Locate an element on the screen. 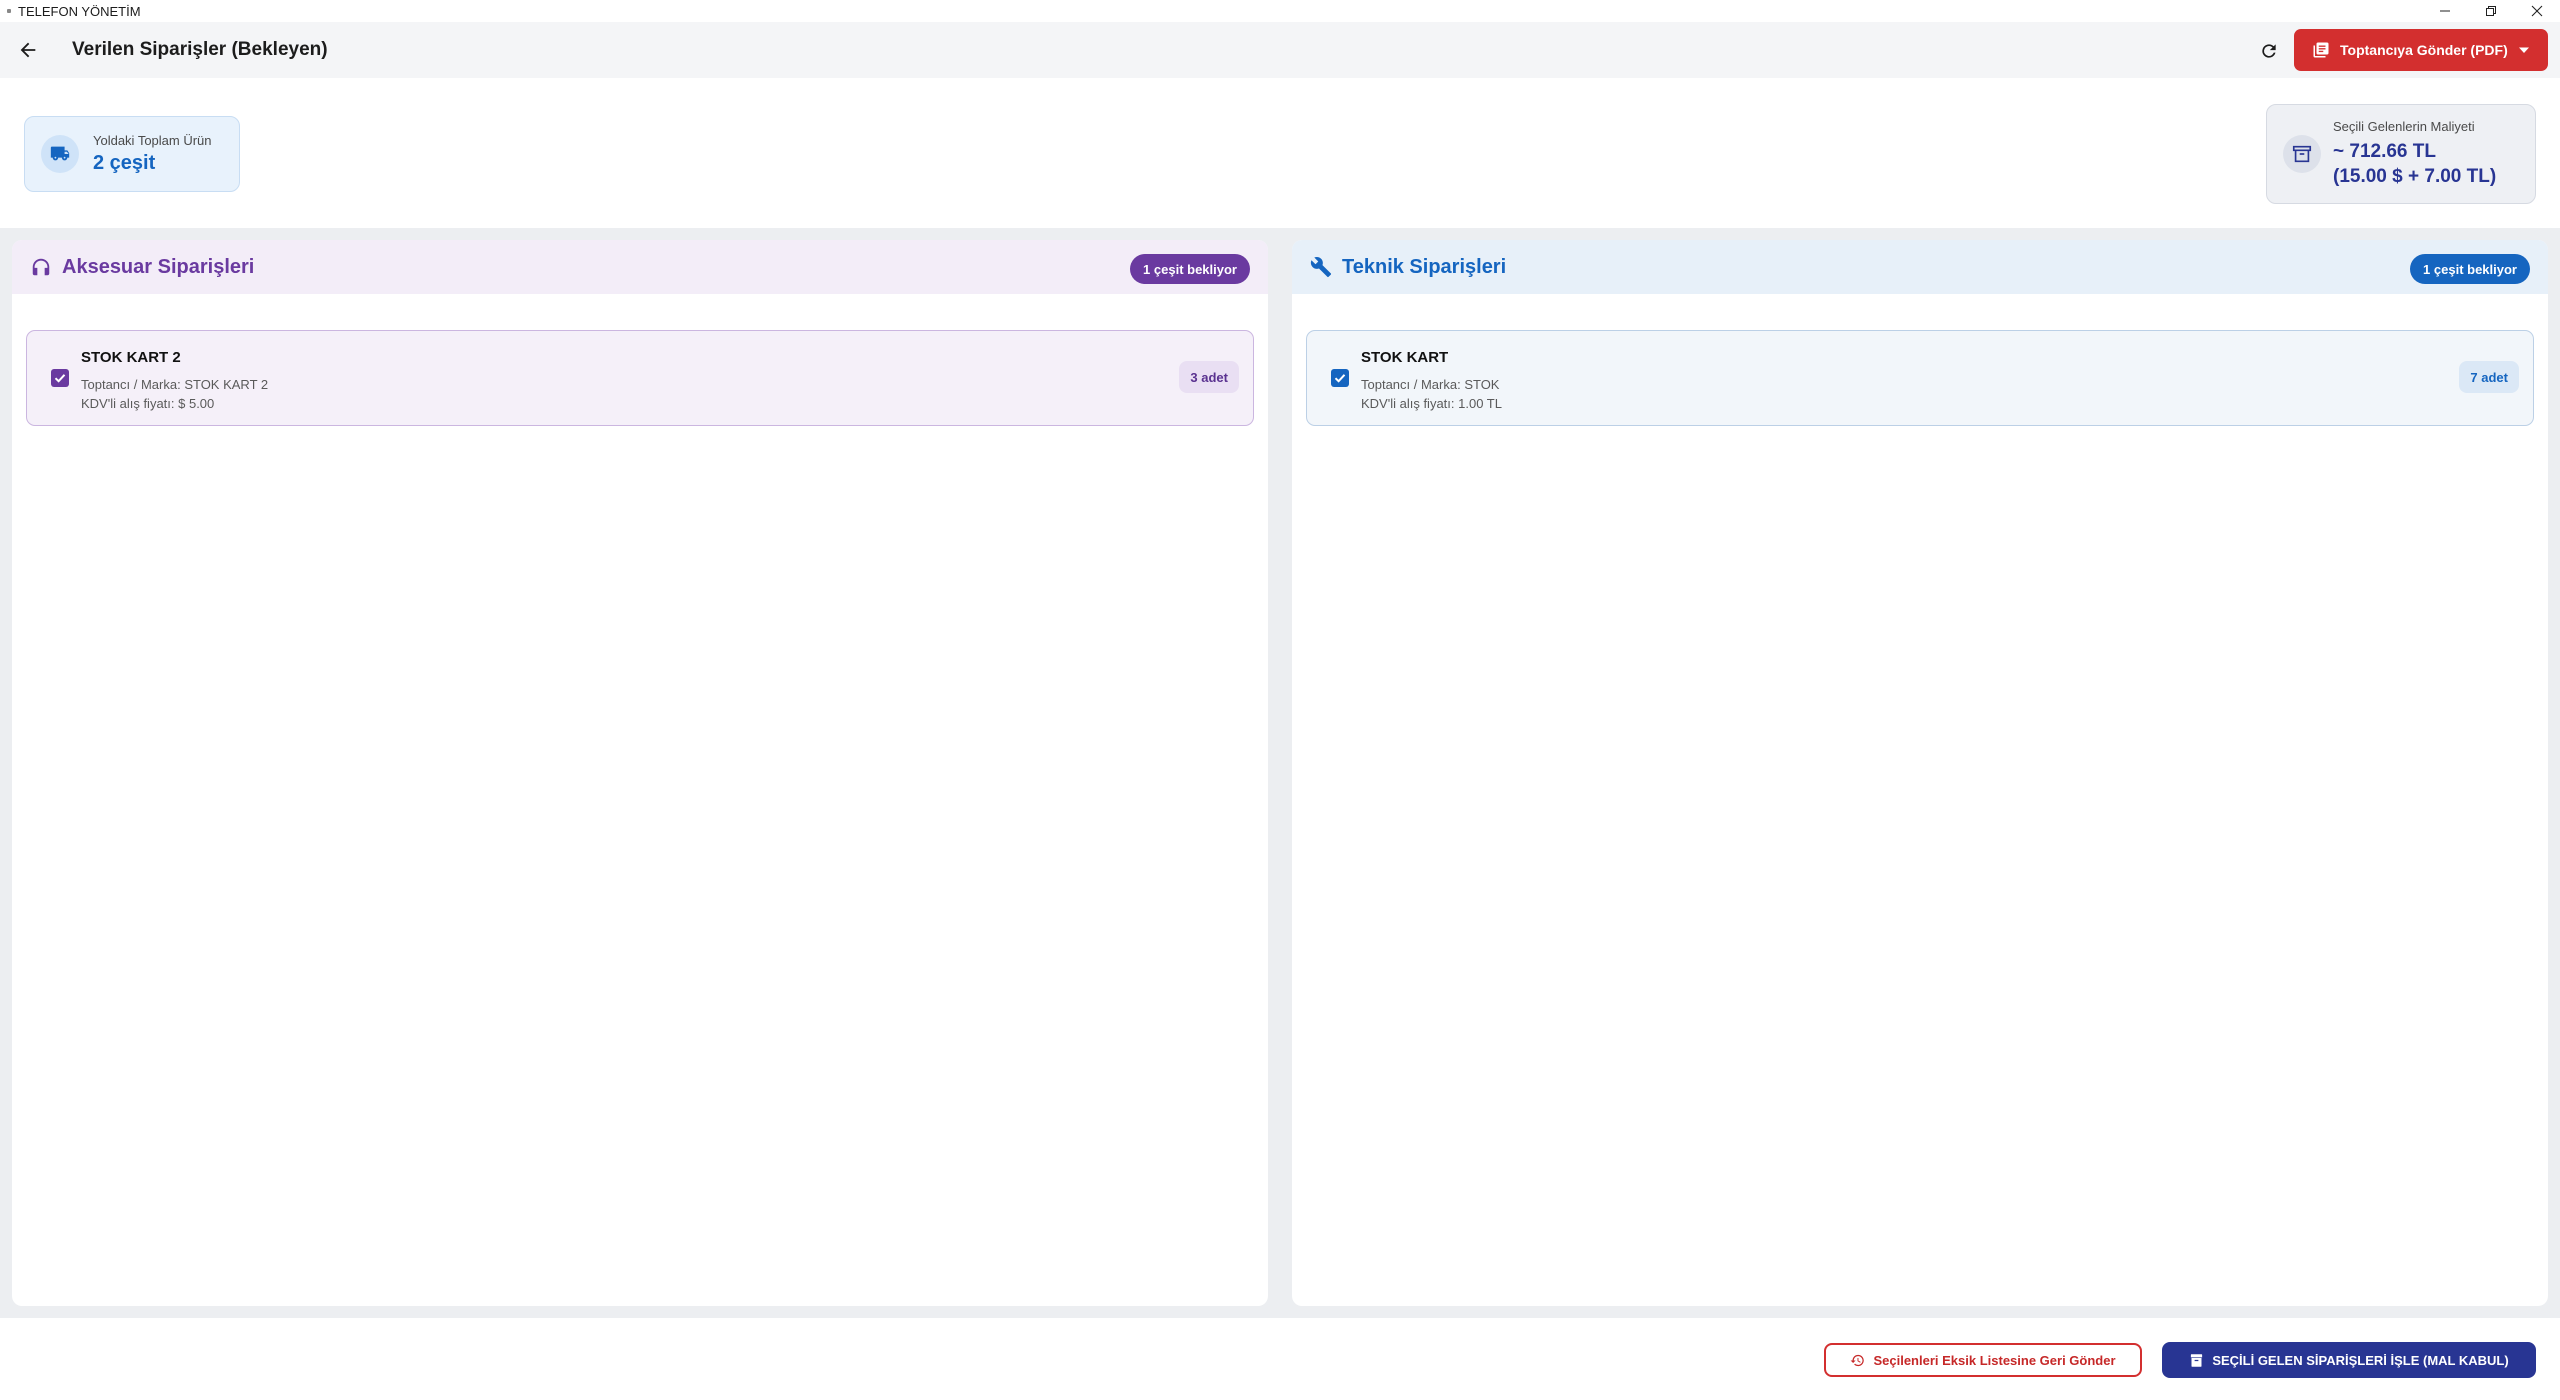  close-button is located at coordinates (2537, 11).